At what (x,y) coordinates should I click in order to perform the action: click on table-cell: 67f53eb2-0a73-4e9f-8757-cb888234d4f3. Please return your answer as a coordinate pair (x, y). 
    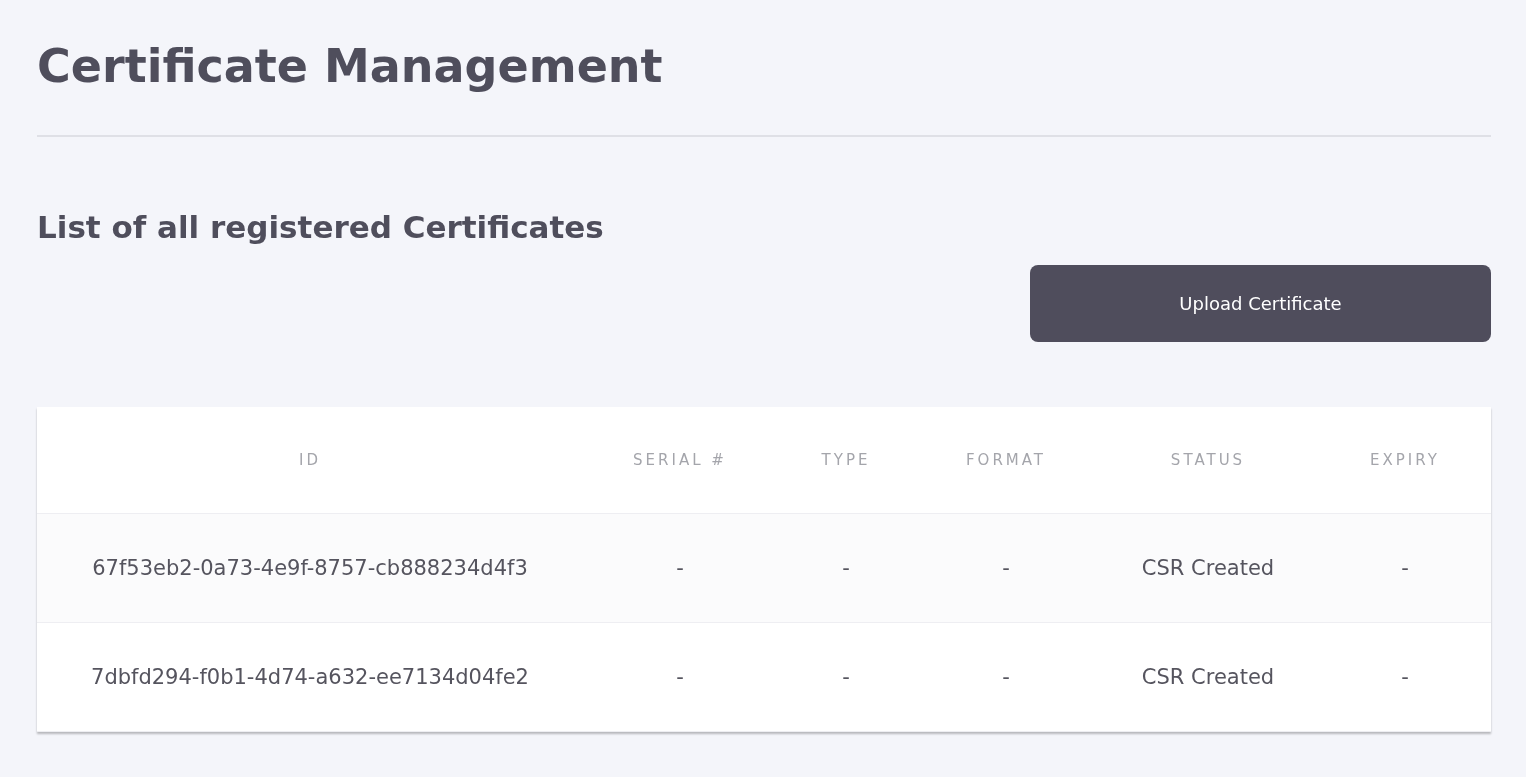
    Looking at the image, I should click on (310, 568).